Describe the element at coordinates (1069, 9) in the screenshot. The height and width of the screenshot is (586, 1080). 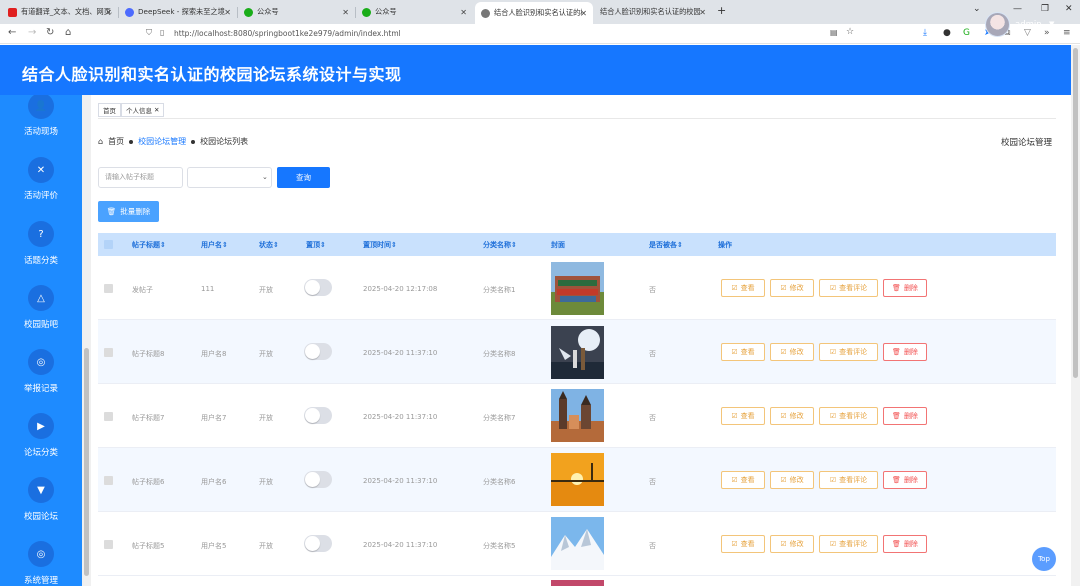
I see `window-close-icon: ✕` at that location.